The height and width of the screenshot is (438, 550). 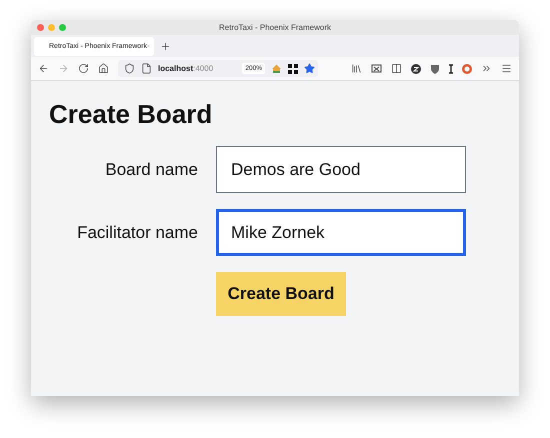 What do you see at coordinates (151, 170) in the screenshot?
I see `field-label: Board name` at bounding box center [151, 170].